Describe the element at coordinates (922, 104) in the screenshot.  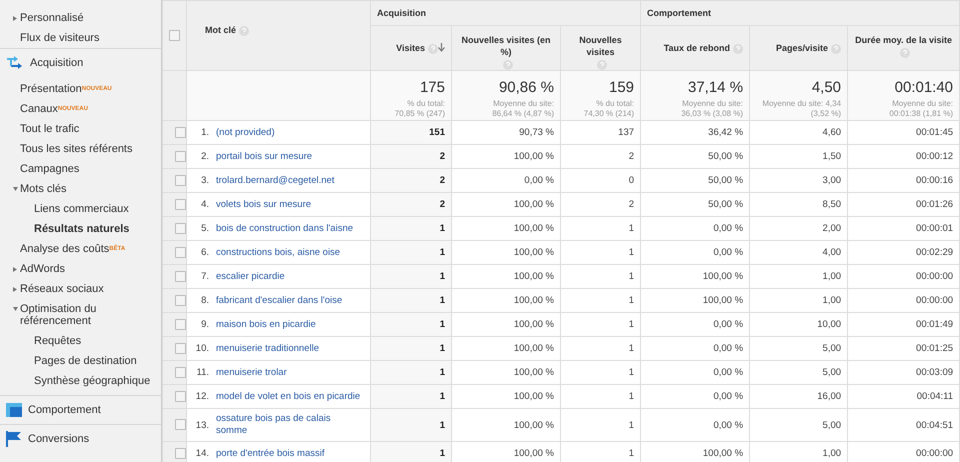
I see `total-note: Moyenne du site:` at that location.